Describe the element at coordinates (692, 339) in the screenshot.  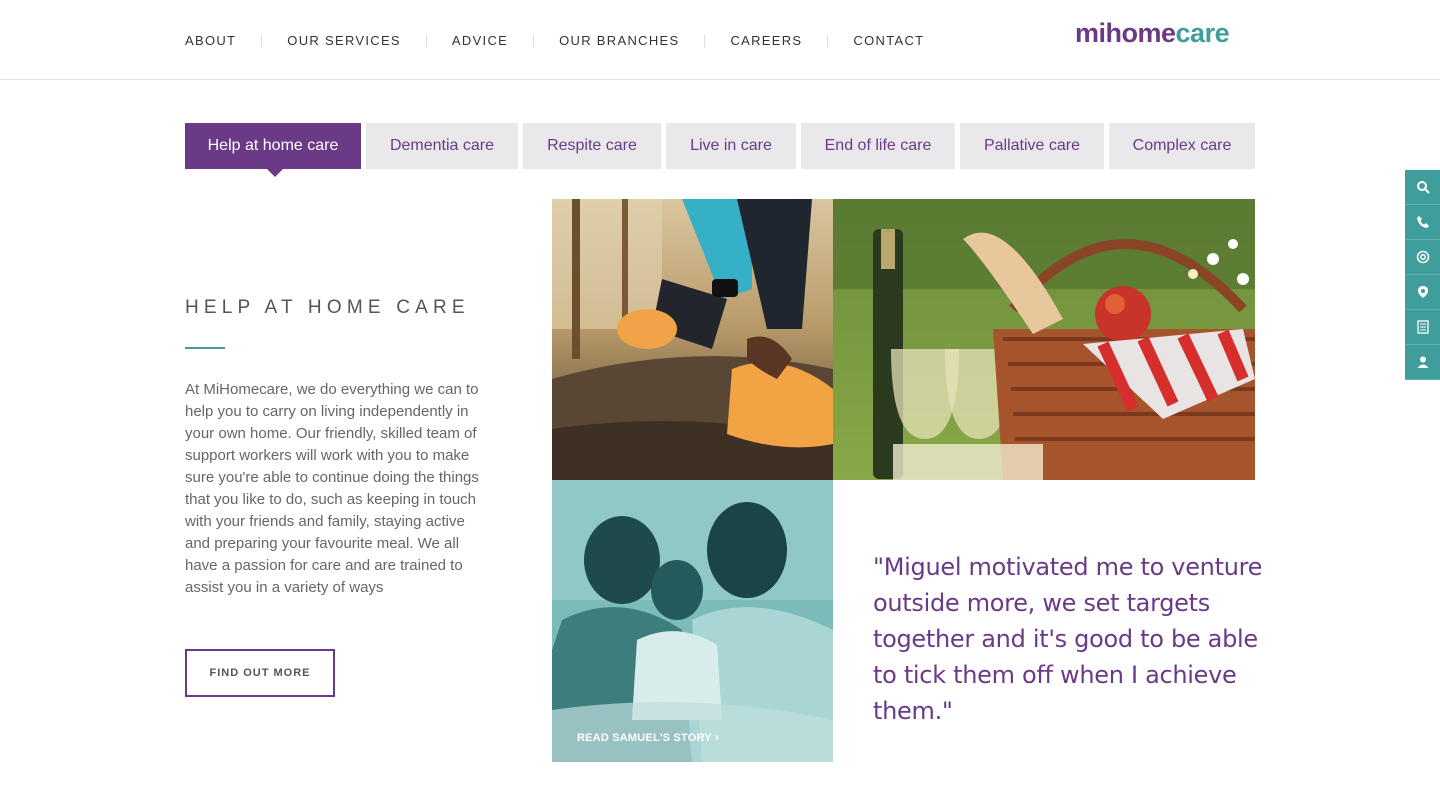
I see `shoe-lacing-image` at that location.